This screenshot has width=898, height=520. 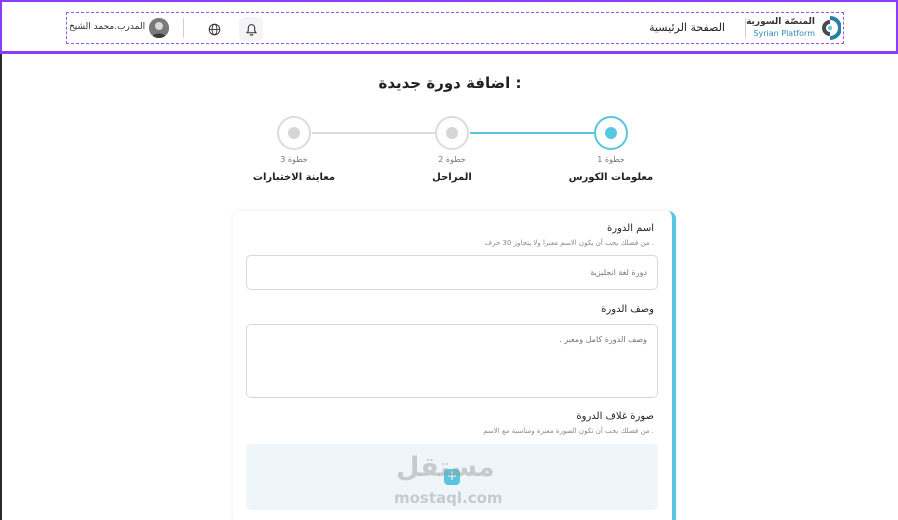 I want to click on step-1-number: خطوة 1, so click(x=611, y=159).